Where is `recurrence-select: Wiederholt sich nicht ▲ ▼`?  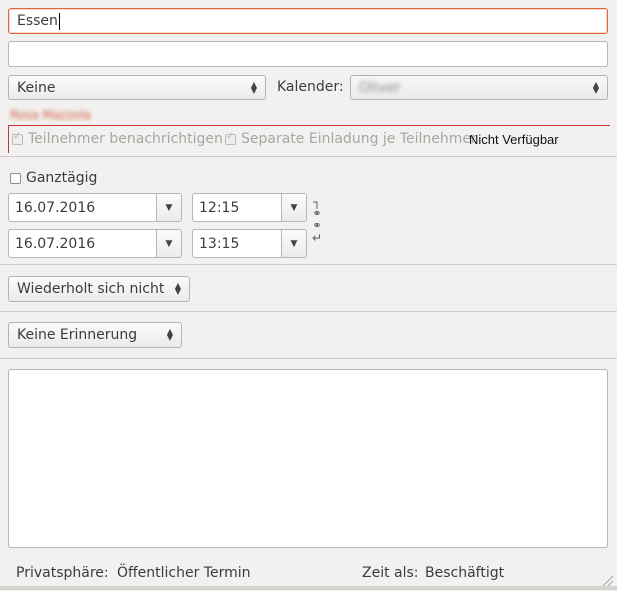
recurrence-select: Wiederholt sich nicht ▲ ▼ is located at coordinates (99, 289).